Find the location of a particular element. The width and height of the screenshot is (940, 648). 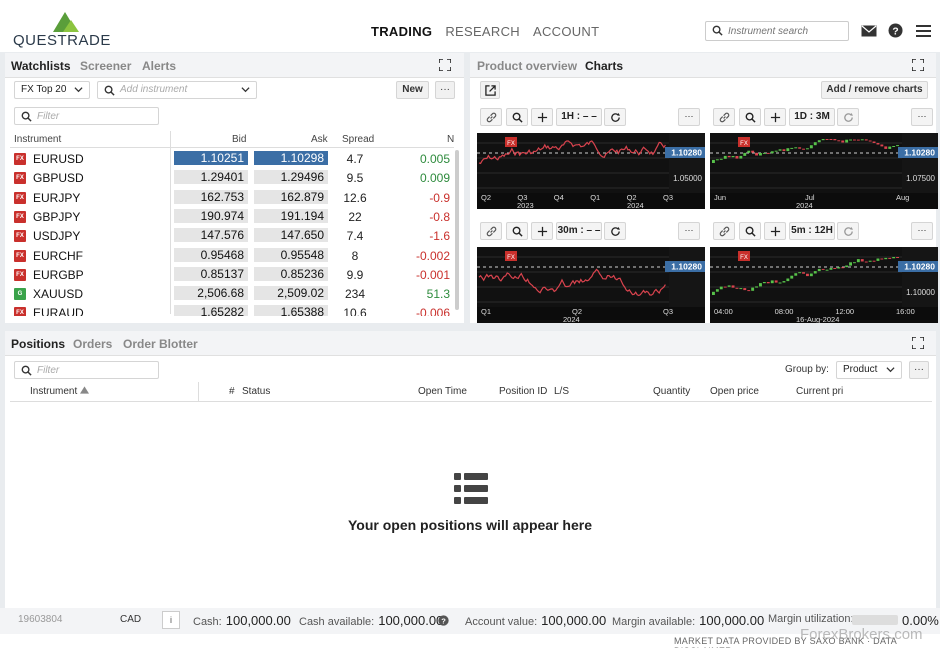

add-remove-charts-button: Add / remove charts is located at coordinates (874, 90).